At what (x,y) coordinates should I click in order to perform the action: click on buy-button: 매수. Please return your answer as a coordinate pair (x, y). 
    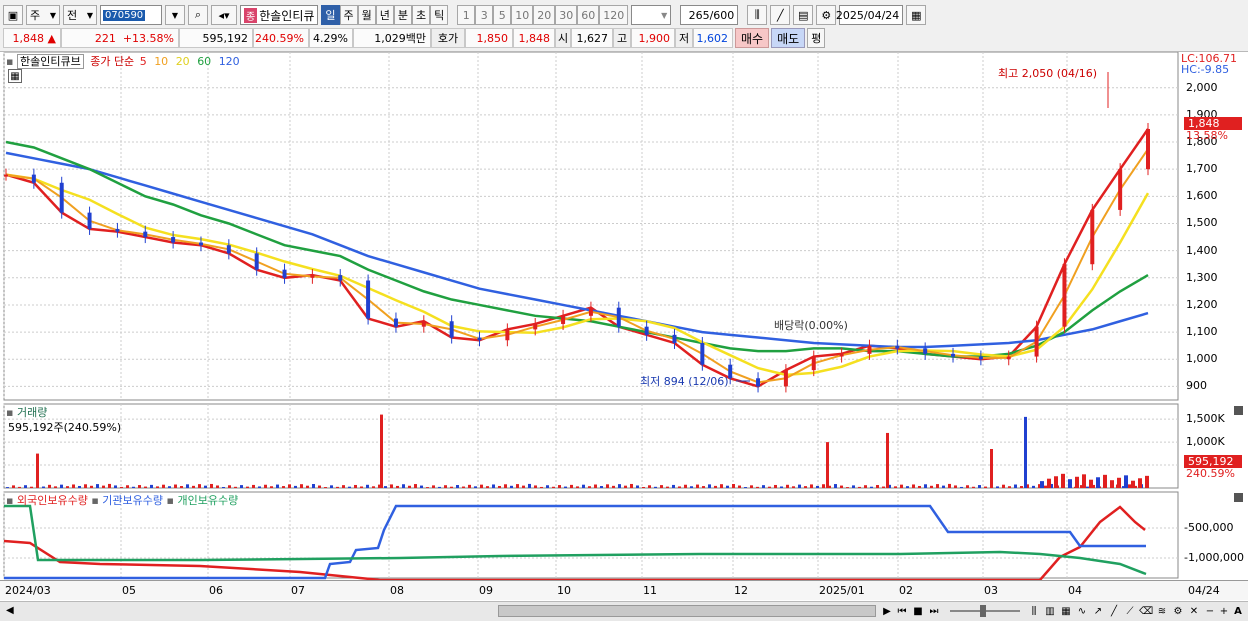
    Looking at the image, I should click on (752, 38).